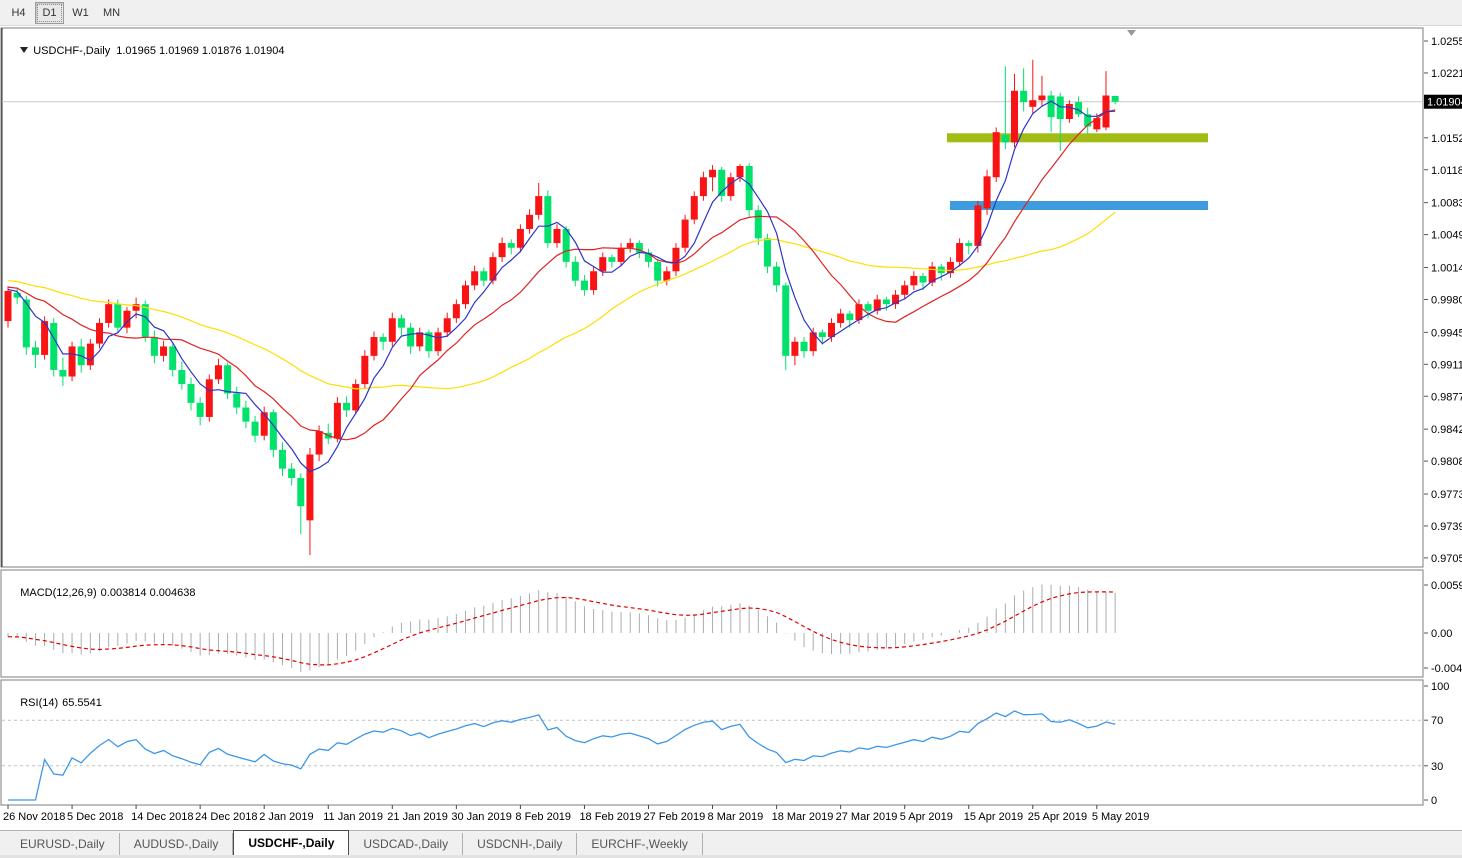 The height and width of the screenshot is (858, 1462). Describe the element at coordinates (1446, 74) in the screenshot. I see `price-axis-label: 1.02210` at that location.